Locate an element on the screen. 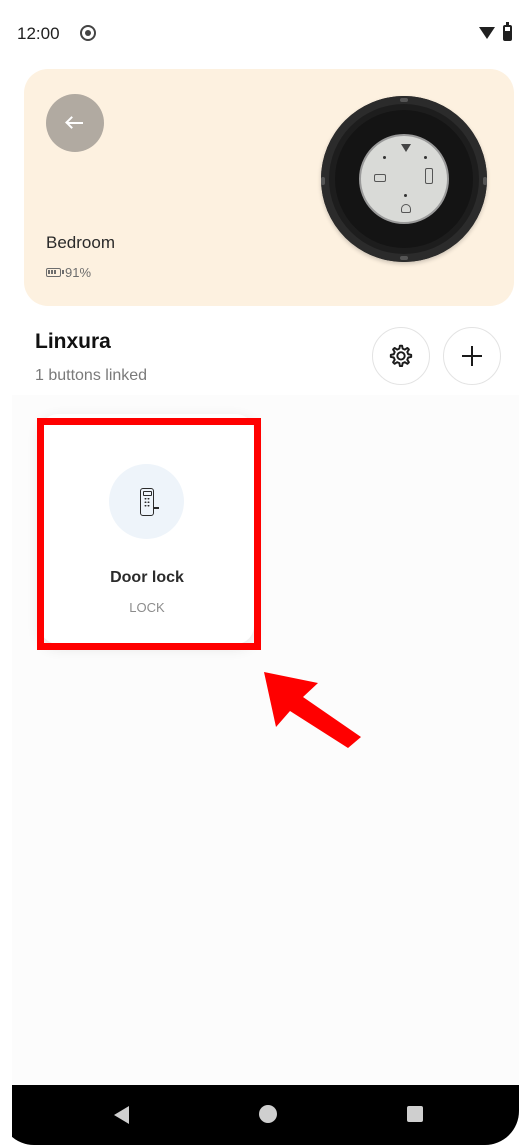  battery-percentage: 91% is located at coordinates (78, 272).